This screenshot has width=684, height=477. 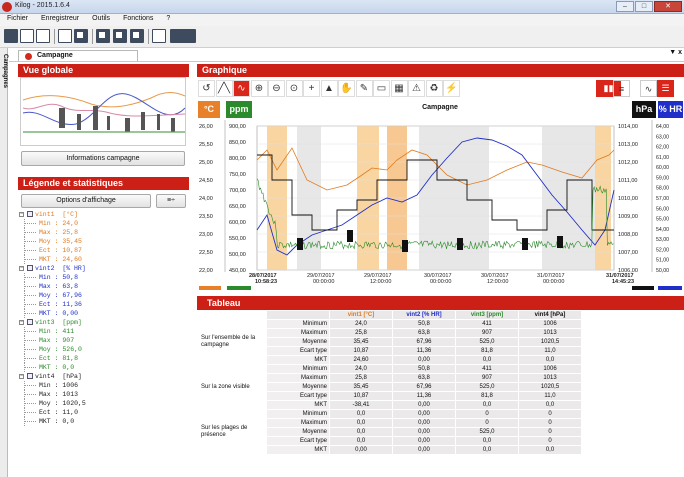 I want to click on database-icon, so click(x=183, y=36).